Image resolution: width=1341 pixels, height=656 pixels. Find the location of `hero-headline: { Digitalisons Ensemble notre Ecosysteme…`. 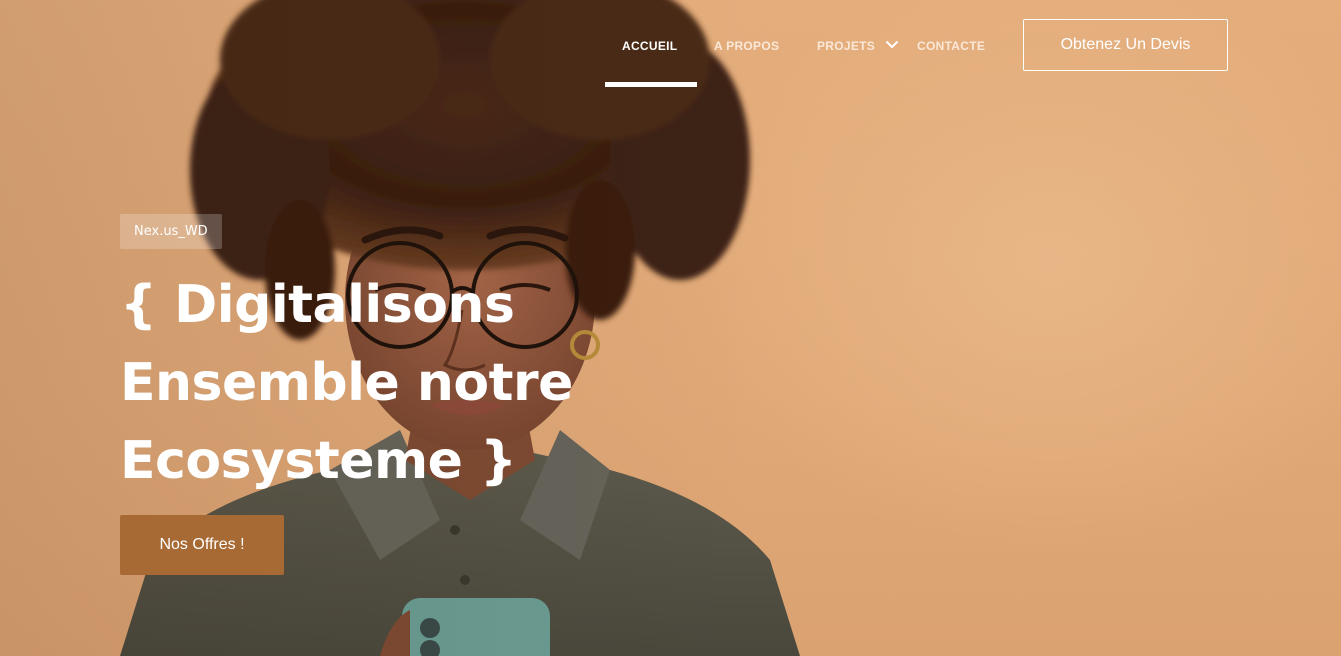

hero-headline: { Digitalisons Ensemble notre Ecosysteme… is located at coordinates (380, 383).